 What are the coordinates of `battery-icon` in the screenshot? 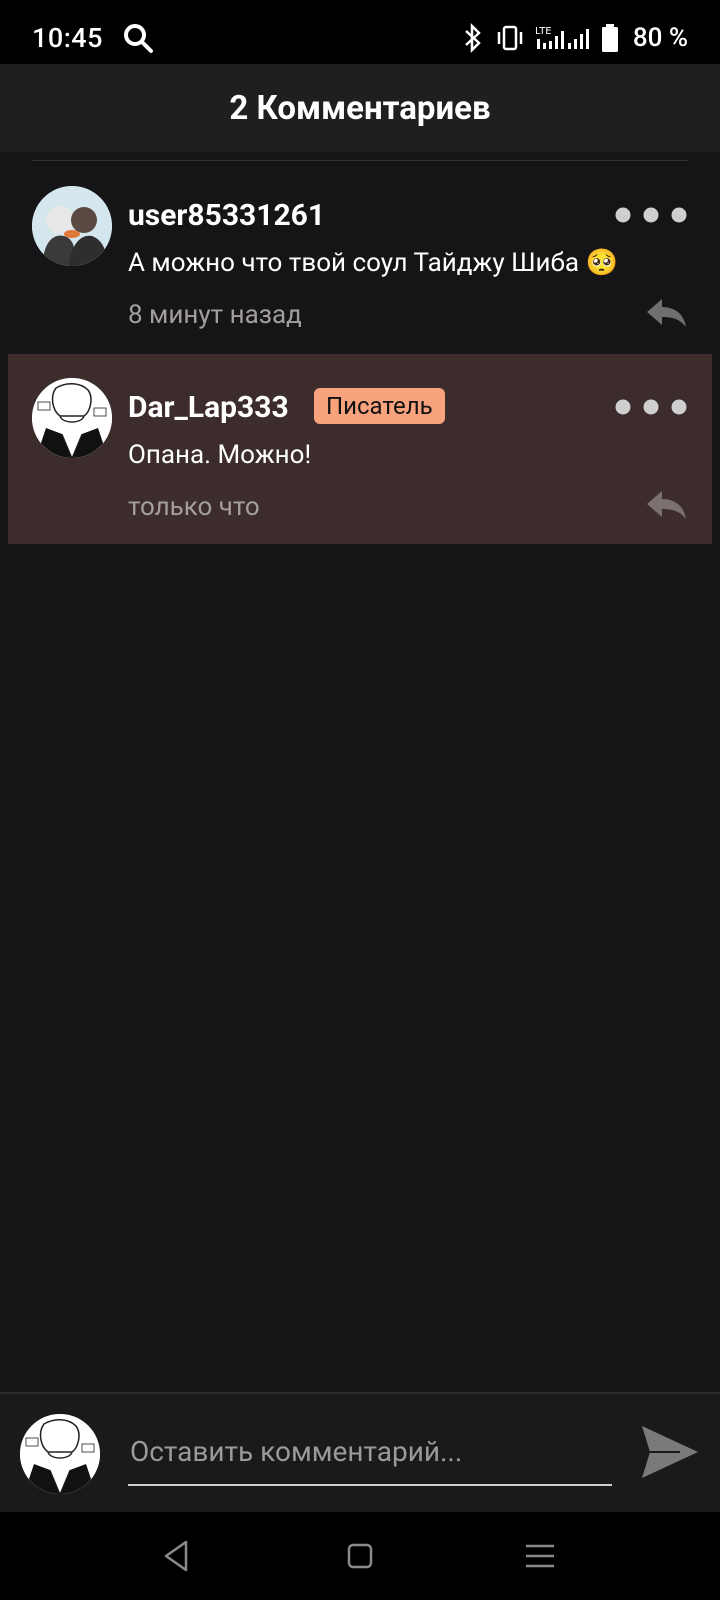 It's located at (609, 38).